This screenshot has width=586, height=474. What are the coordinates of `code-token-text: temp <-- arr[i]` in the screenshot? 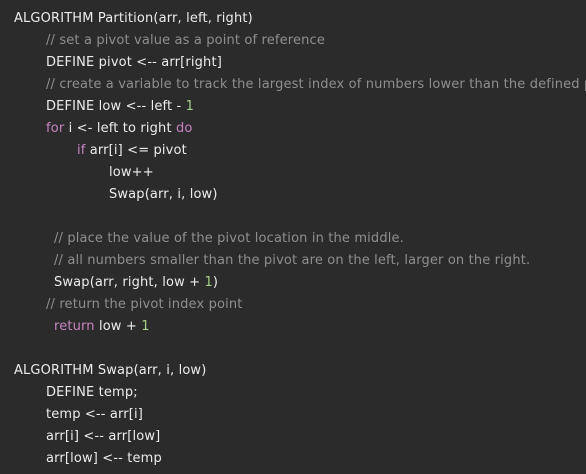 It's located at (94, 414).